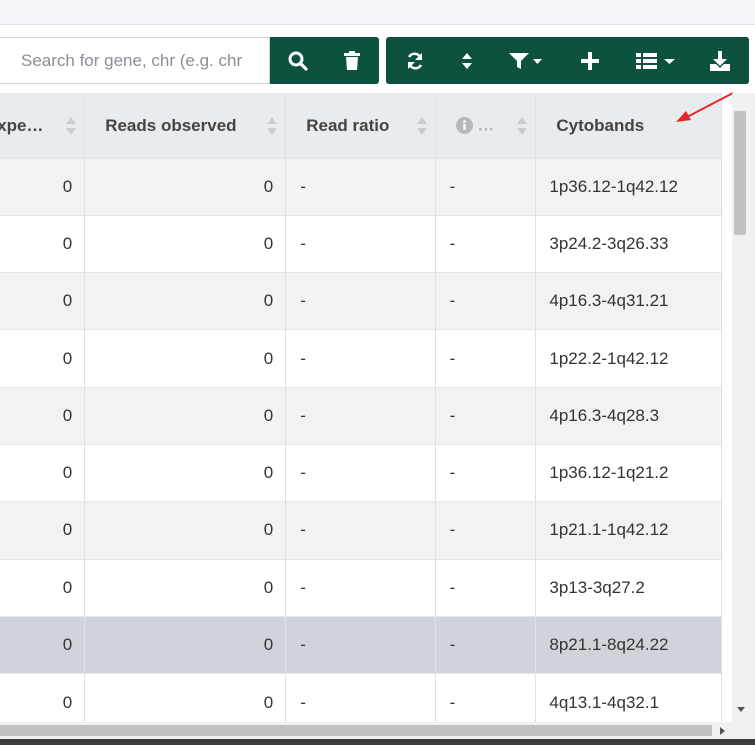 This screenshot has width=755, height=745. What do you see at coordinates (628, 186) in the screenshot?
I see `cell-cytobands: 1p36.12-1q42.12` at bounding box center [628, 186].